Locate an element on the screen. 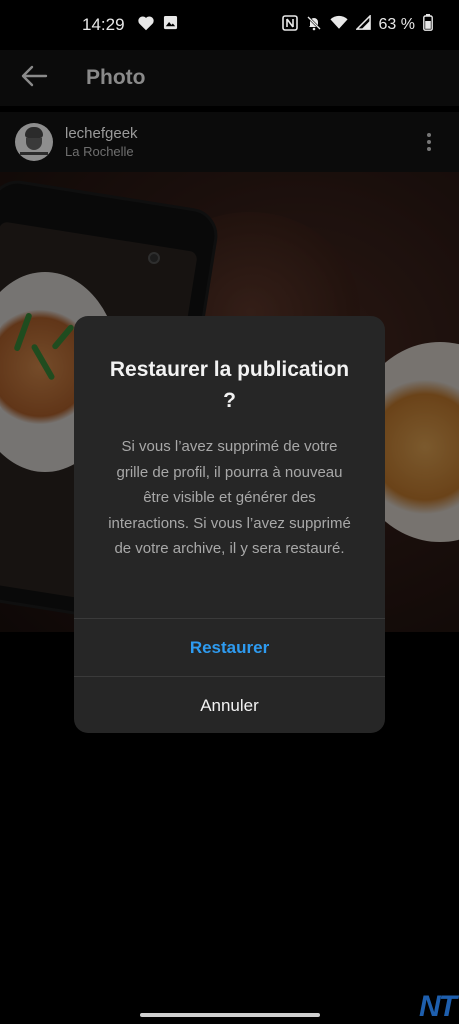 This screenshot has height=1024, width=459. dialog-title: Restaurer la publication ? is located at coordinates (229, 385).